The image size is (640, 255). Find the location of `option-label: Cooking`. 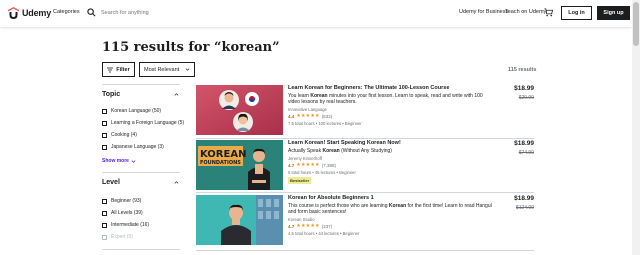

option-label: Cooking is located at coordinates (120, 135).